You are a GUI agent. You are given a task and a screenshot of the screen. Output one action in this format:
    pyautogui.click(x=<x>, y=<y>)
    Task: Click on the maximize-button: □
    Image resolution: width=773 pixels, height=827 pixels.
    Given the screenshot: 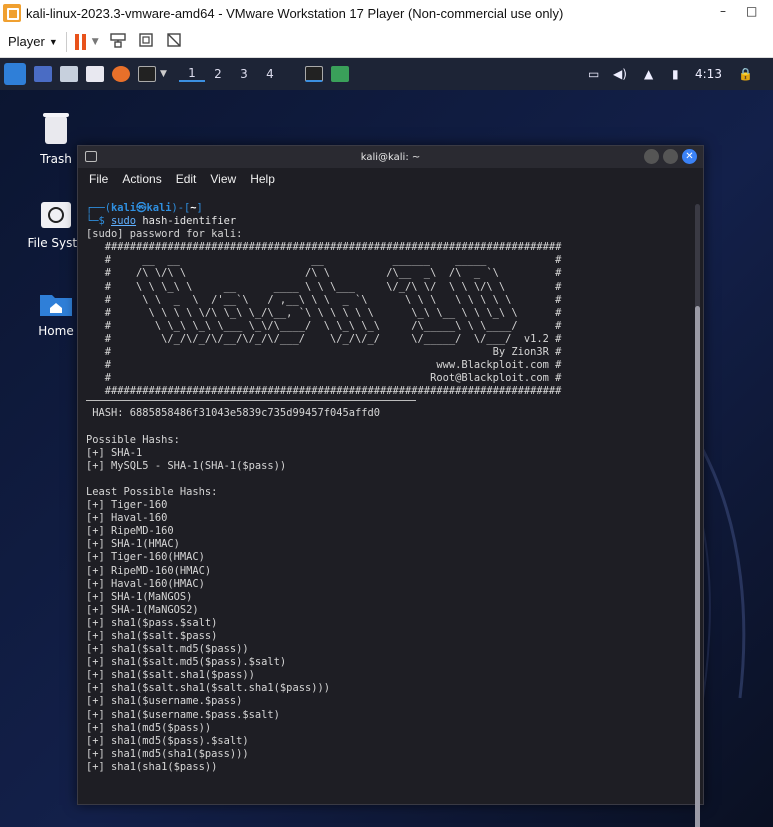 What is the action you would take?
    pyautogui.click(x=751, y=11)
    